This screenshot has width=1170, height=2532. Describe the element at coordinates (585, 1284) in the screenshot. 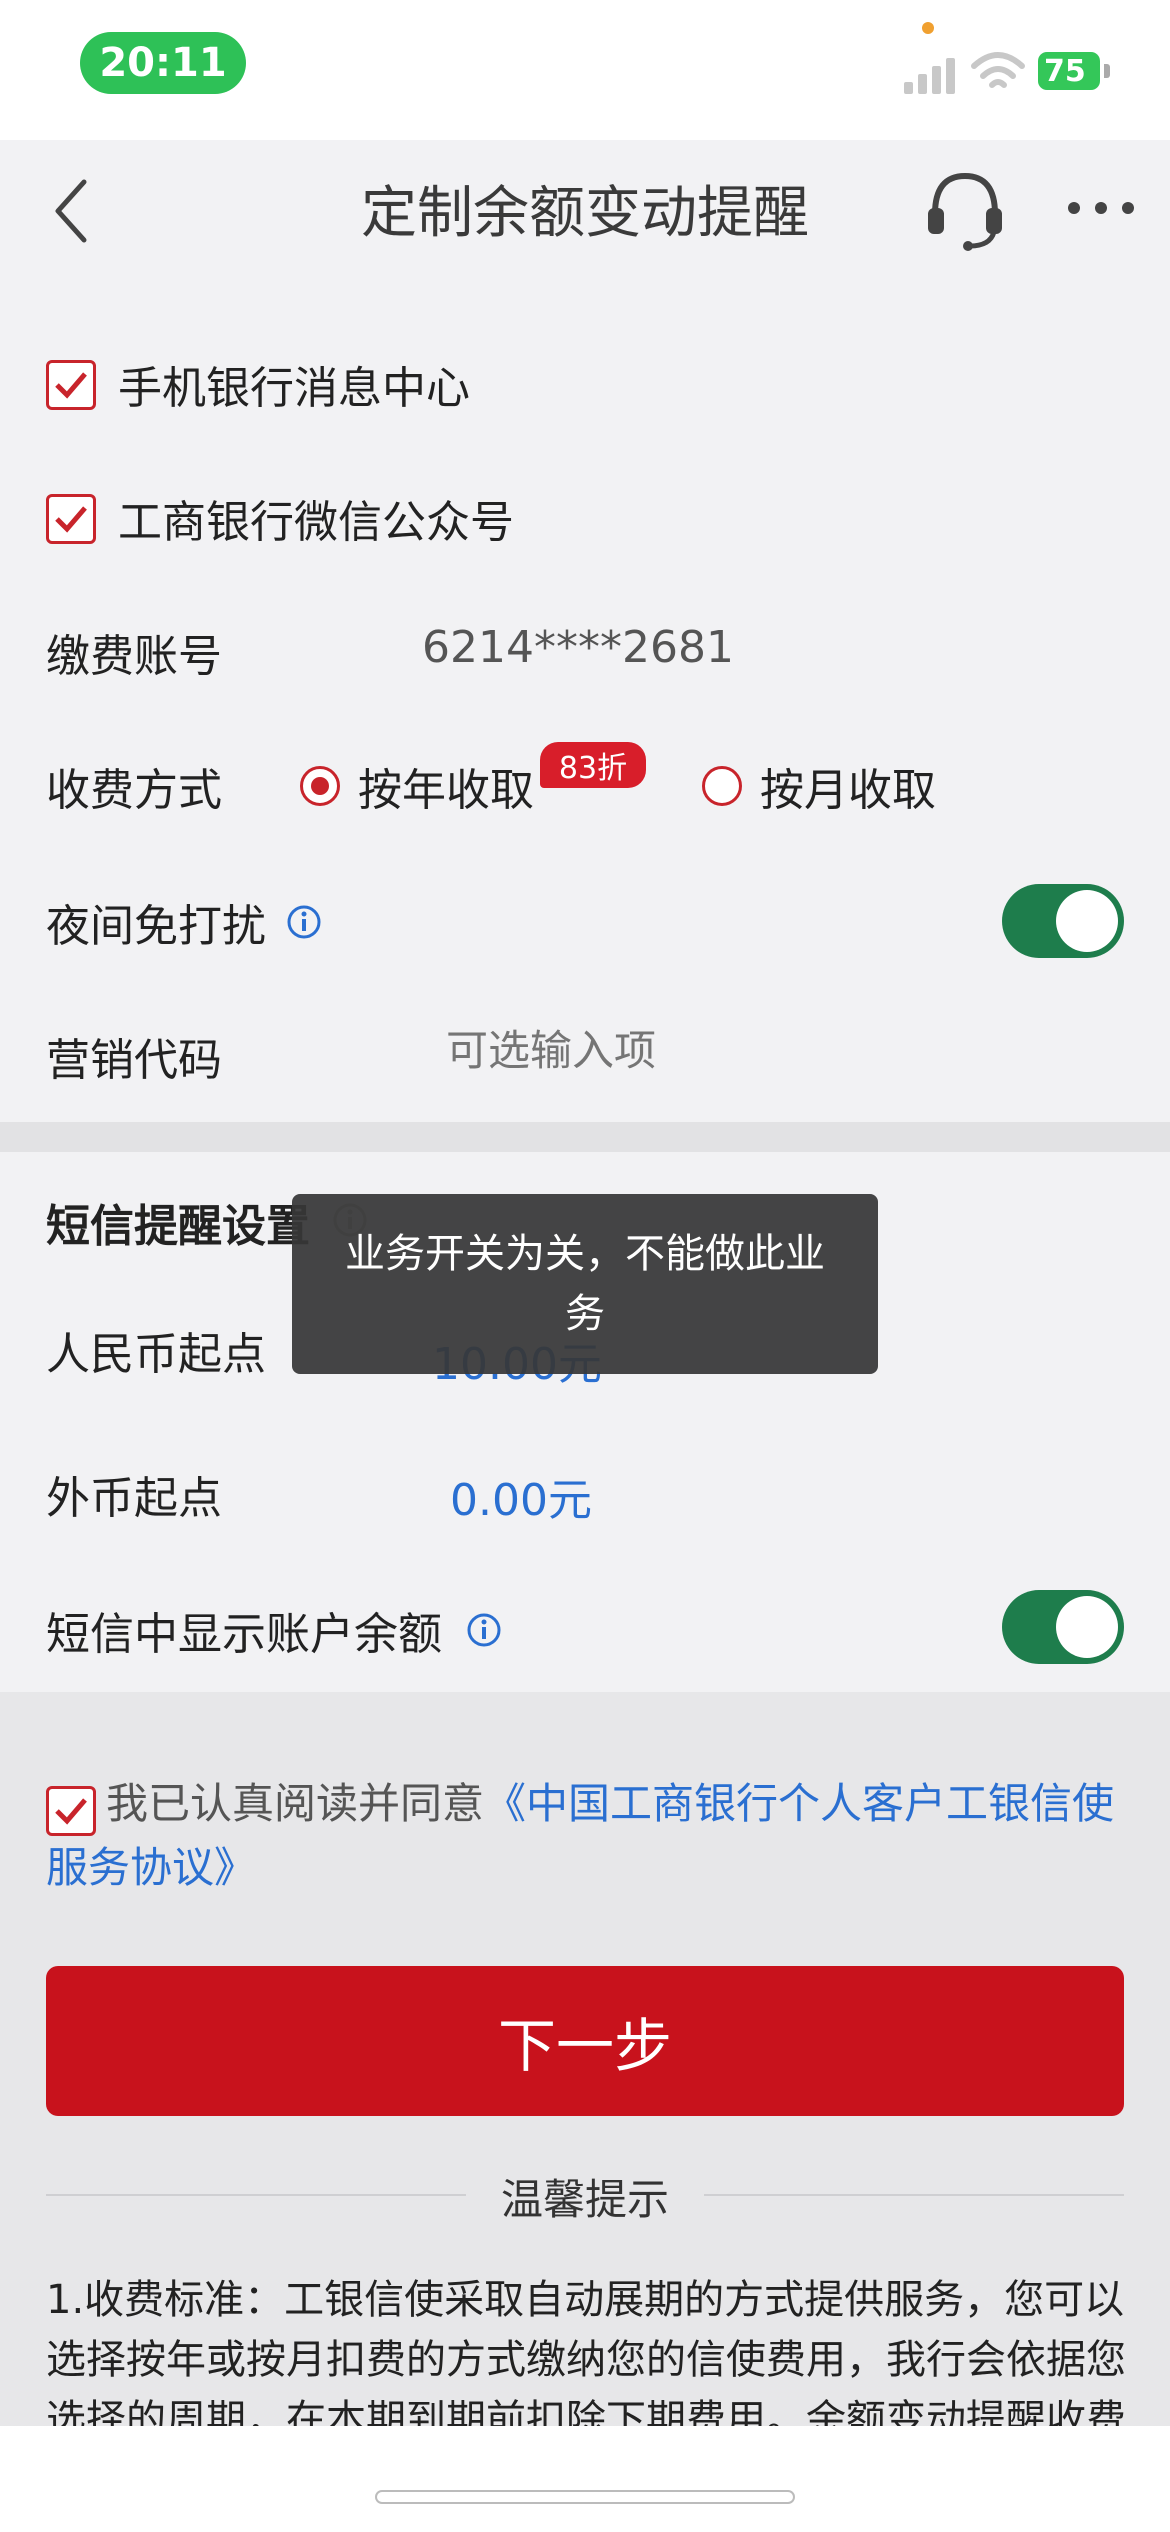

I see `toast-message: 业务开关为关，不能做此业务` at that location.